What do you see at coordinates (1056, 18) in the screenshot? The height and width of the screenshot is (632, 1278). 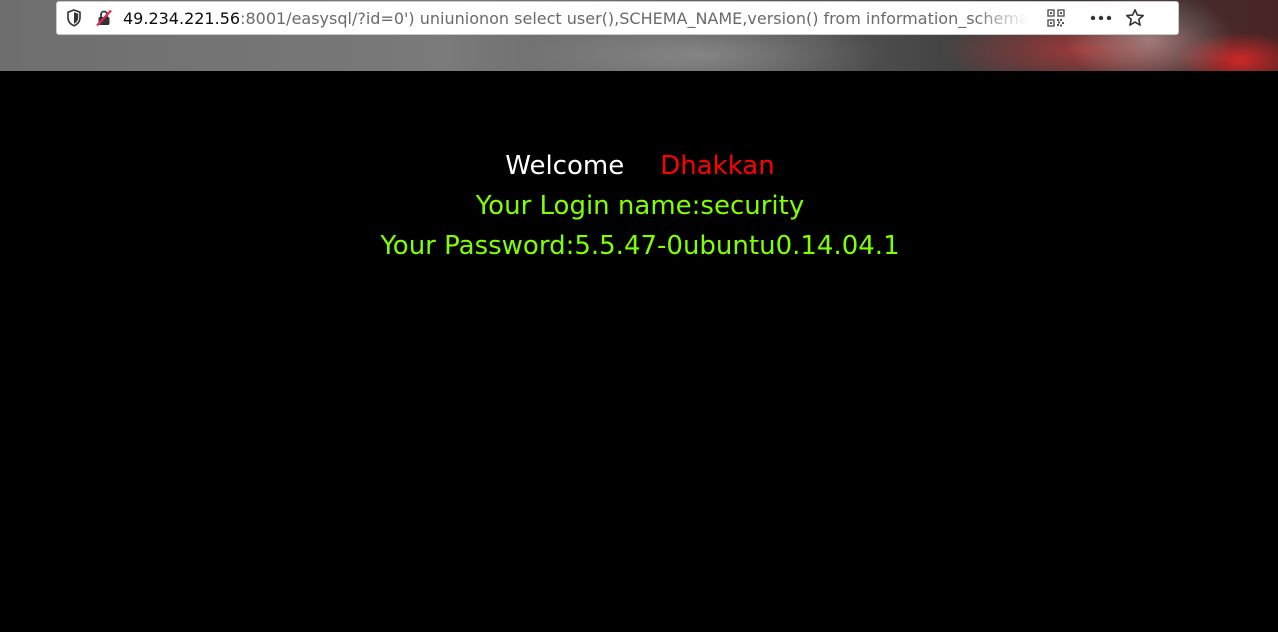 I see `qr-code-icon` at bounding box center [1056, 18].